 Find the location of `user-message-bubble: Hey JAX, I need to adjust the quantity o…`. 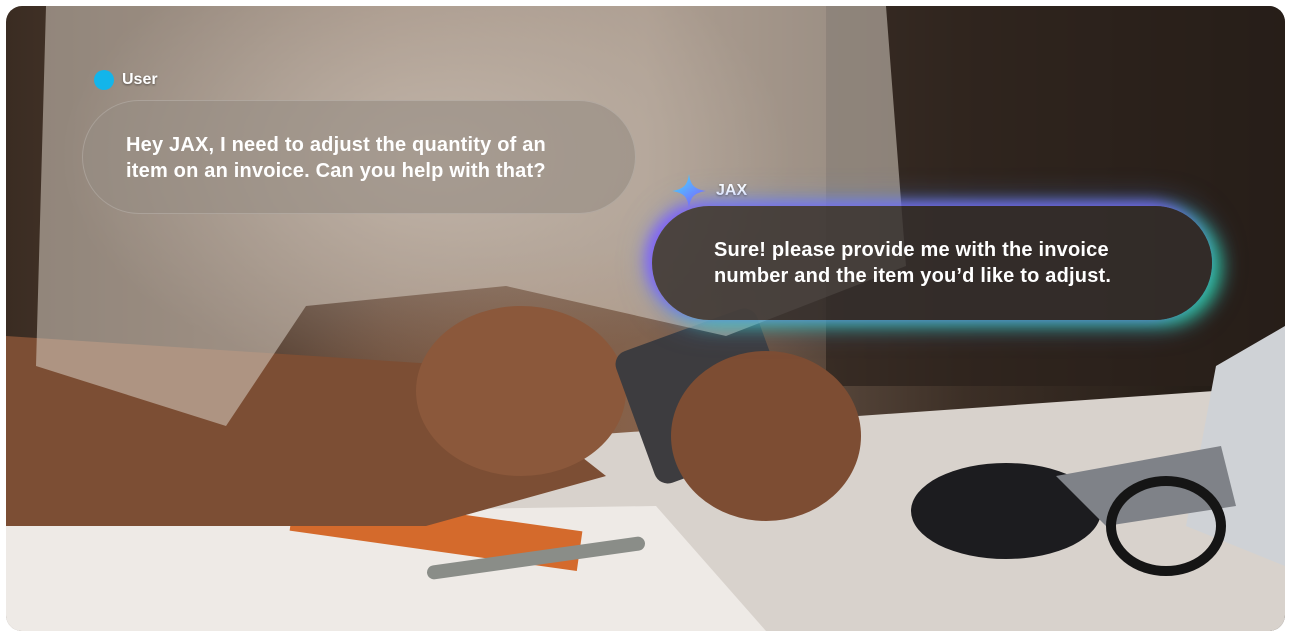

user-message-bubble: Hey JAX, I need to adjust the quantity o… is located at coordinates (359, 157).